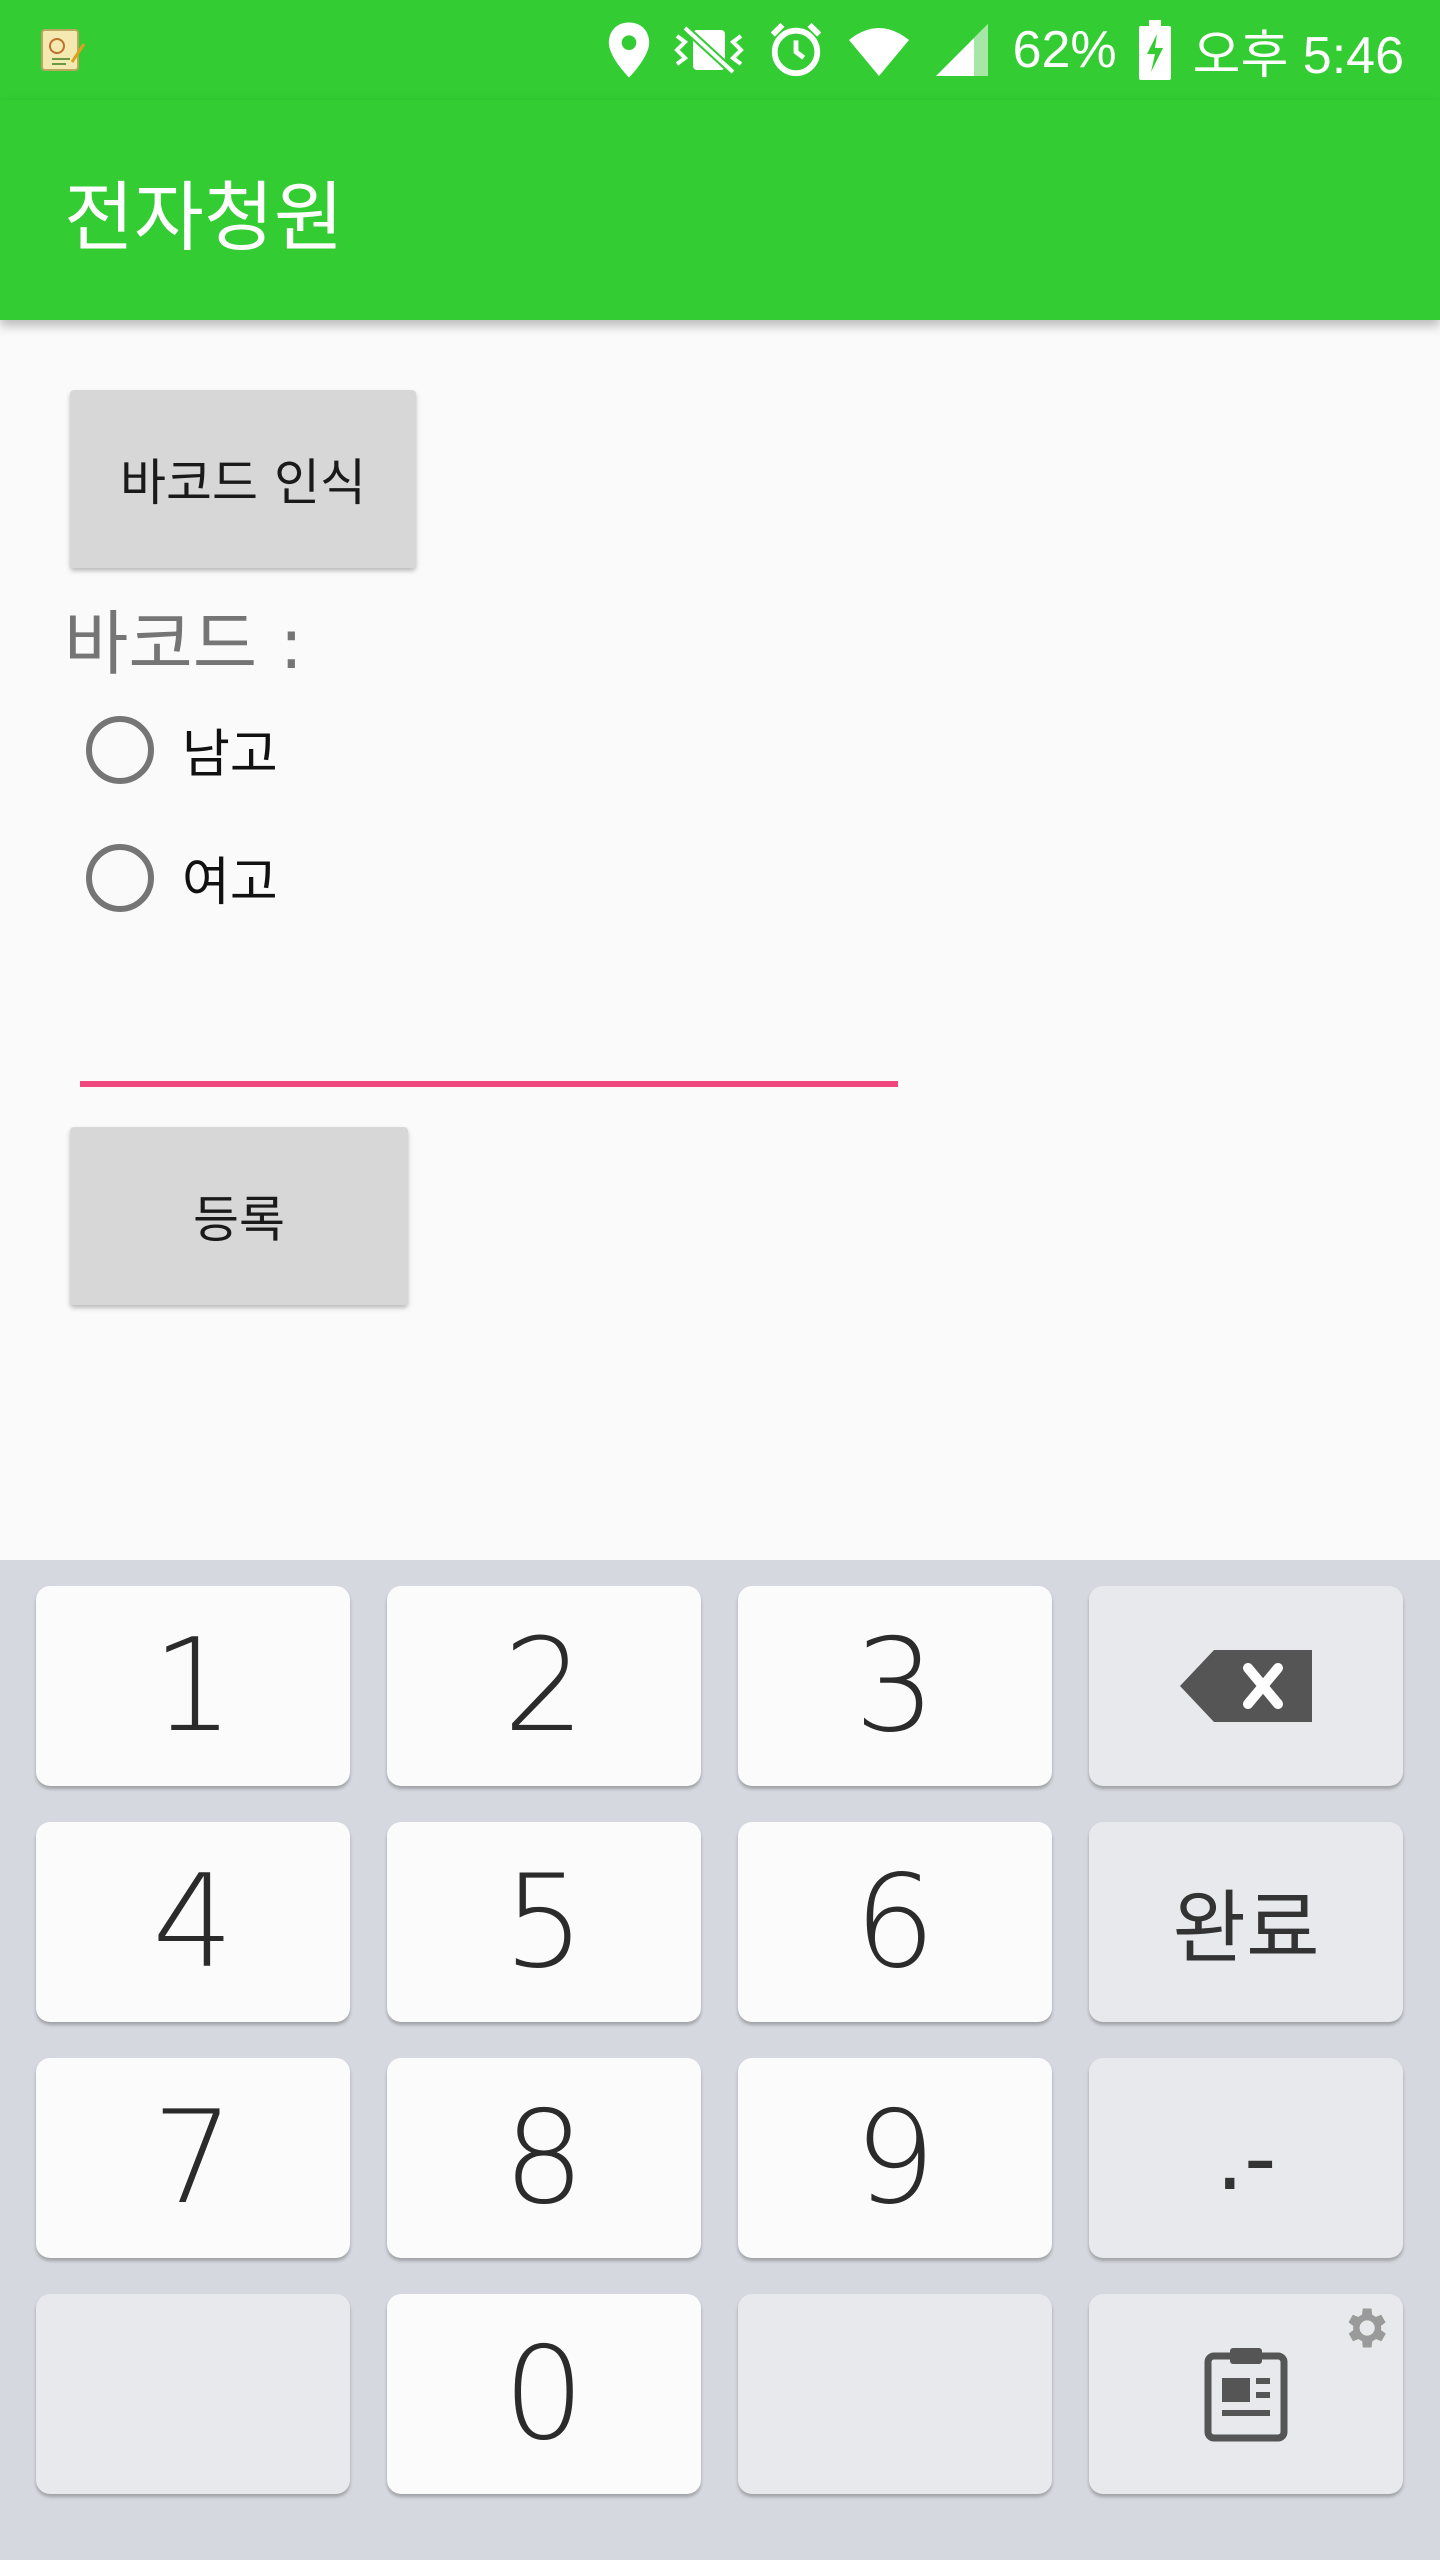 The image size is (1440, 2560). I want to click on battery-percent: 62%, so click(1064, 50).